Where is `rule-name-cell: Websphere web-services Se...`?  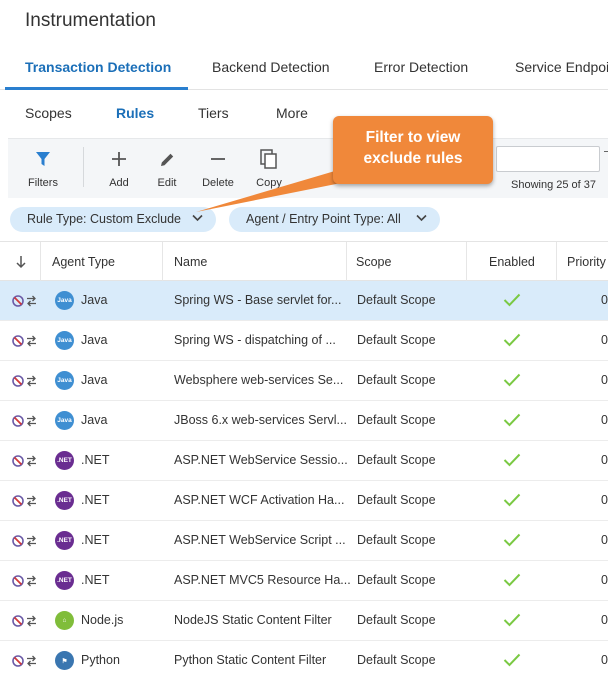
rule-name-cell: Websphere web-services Se... is located at coordinates (259, 380).